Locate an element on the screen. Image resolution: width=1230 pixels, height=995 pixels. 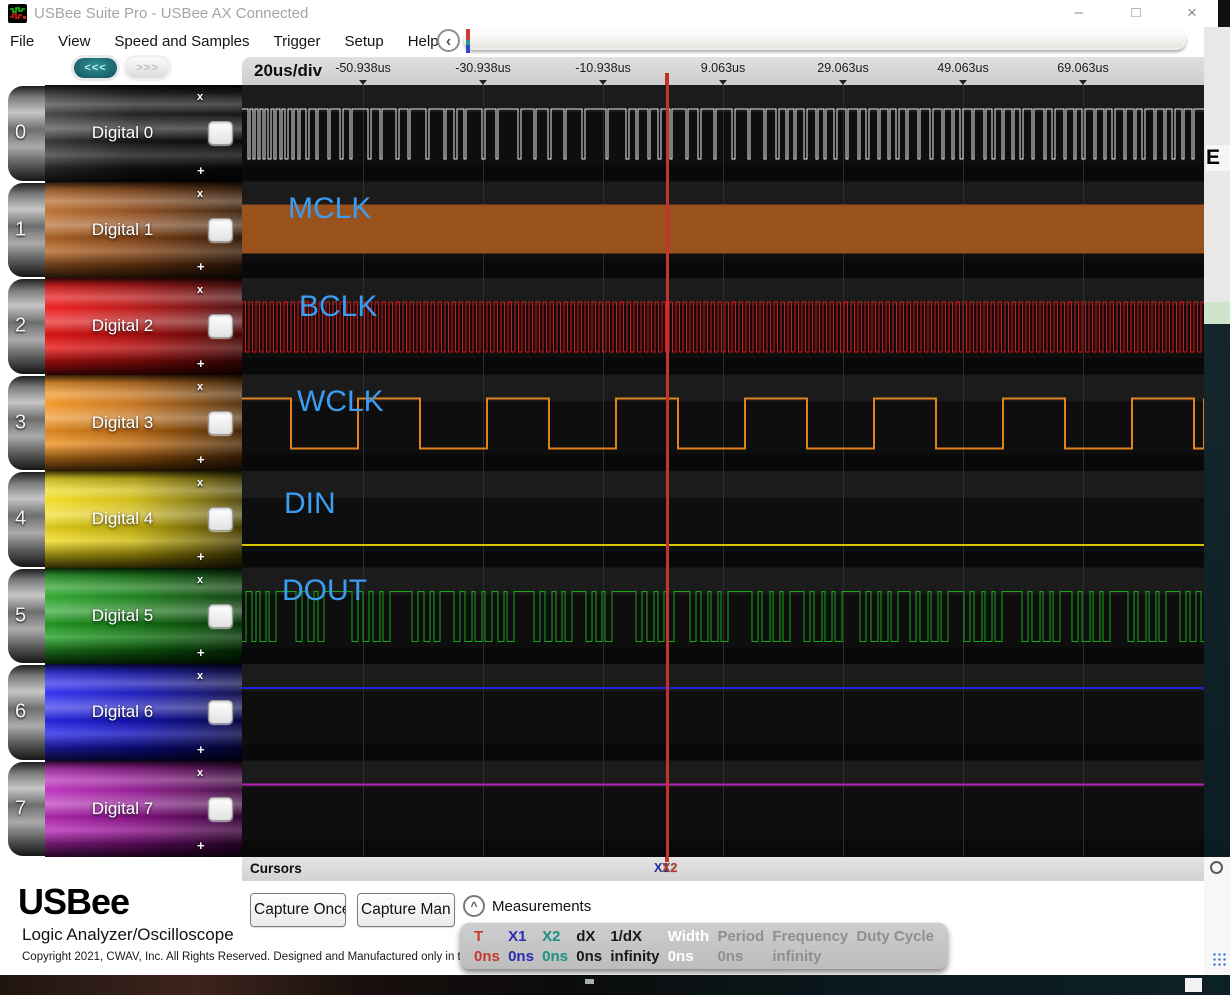
channel-row-5: 5 x Digital 5 + is located at coordinates (121, 615).